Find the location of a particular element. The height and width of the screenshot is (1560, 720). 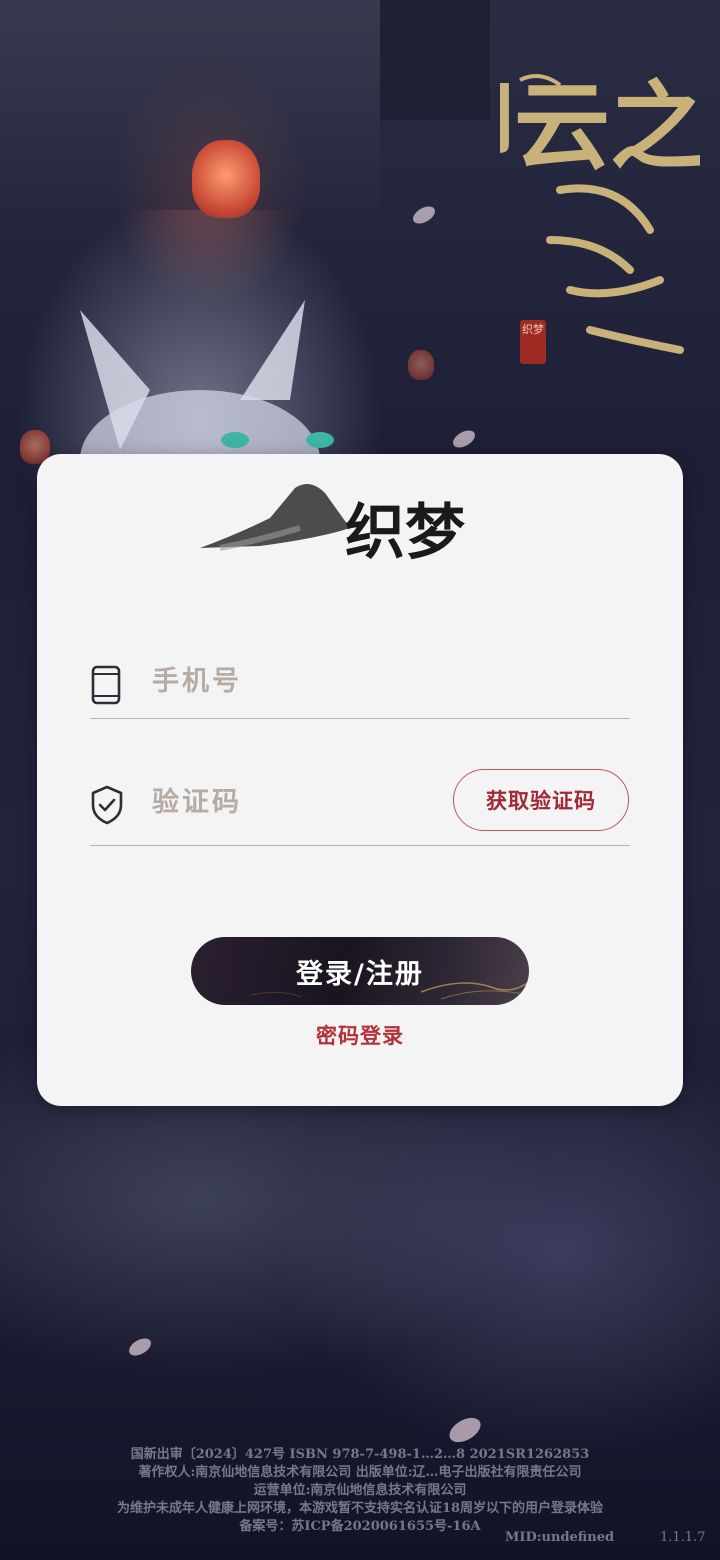

background-pillar-art is located at coordinates (435, 60).